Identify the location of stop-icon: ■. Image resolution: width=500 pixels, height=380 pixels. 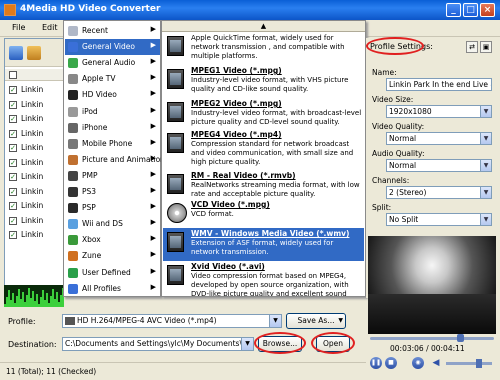
(391, 363).